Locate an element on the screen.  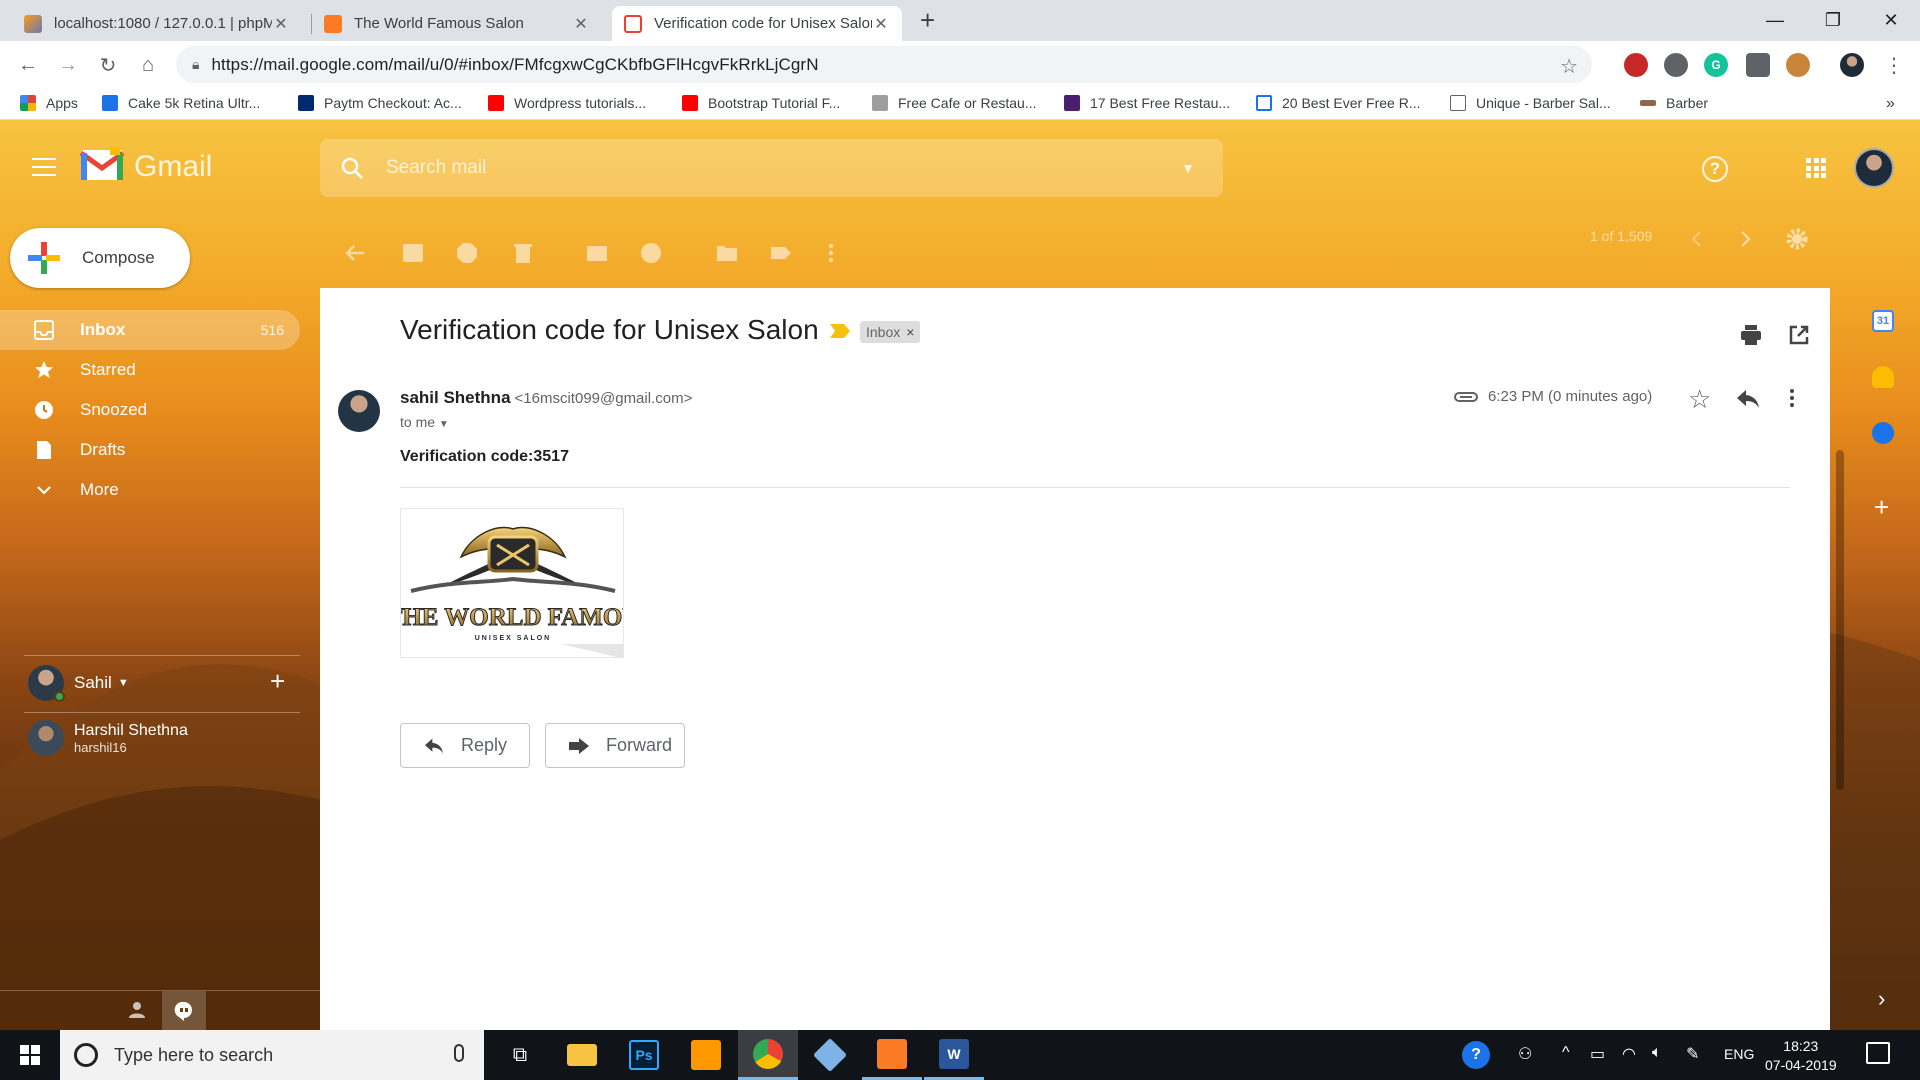
nav-more: More is located at coordinates (150, 490).